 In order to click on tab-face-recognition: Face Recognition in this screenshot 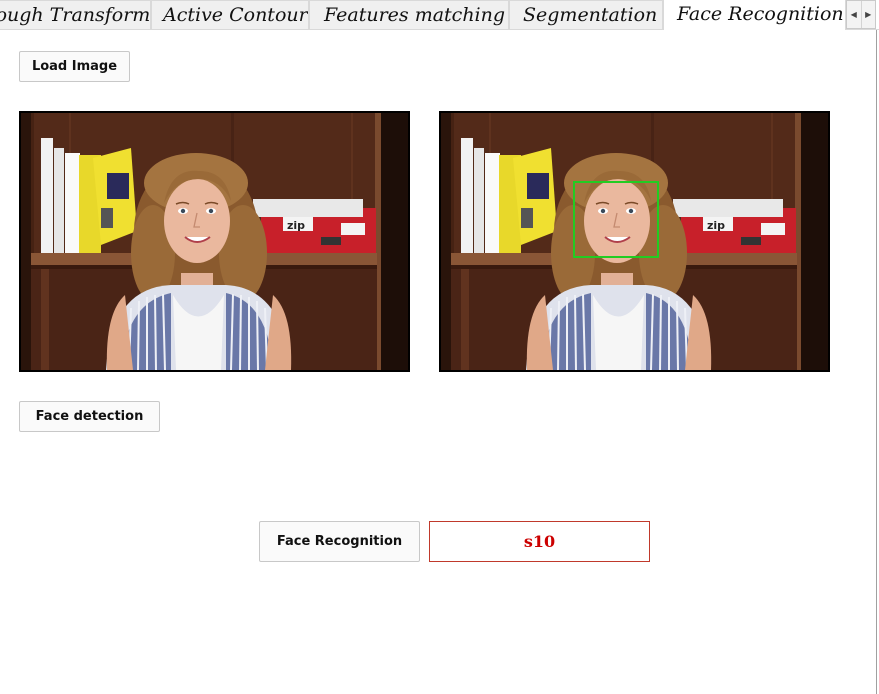, I will do `click(754, 15)`.